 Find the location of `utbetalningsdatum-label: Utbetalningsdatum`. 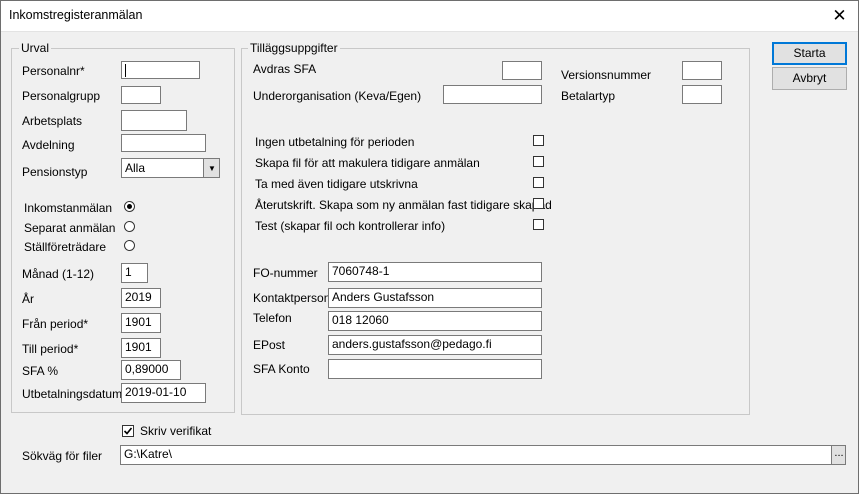

utbetalningsdatum-label: Utbetalningsdatum is located at coordinates (72, 394).